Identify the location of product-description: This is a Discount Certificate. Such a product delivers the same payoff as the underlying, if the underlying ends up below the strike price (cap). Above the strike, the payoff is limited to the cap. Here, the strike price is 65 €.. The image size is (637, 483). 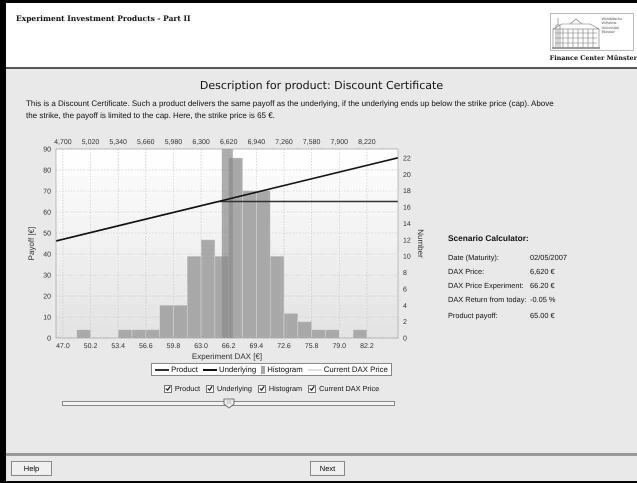
(290, 110).